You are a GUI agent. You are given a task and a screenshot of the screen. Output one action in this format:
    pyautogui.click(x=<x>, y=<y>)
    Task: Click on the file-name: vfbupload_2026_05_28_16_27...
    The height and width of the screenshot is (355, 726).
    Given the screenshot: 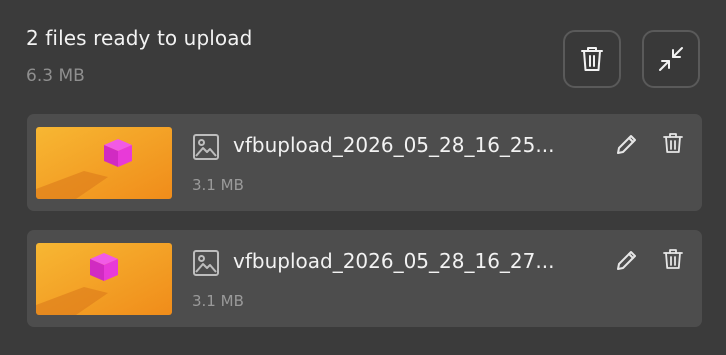 What is the action you would take?
    pyautogui.click(x=394, y=261)
    